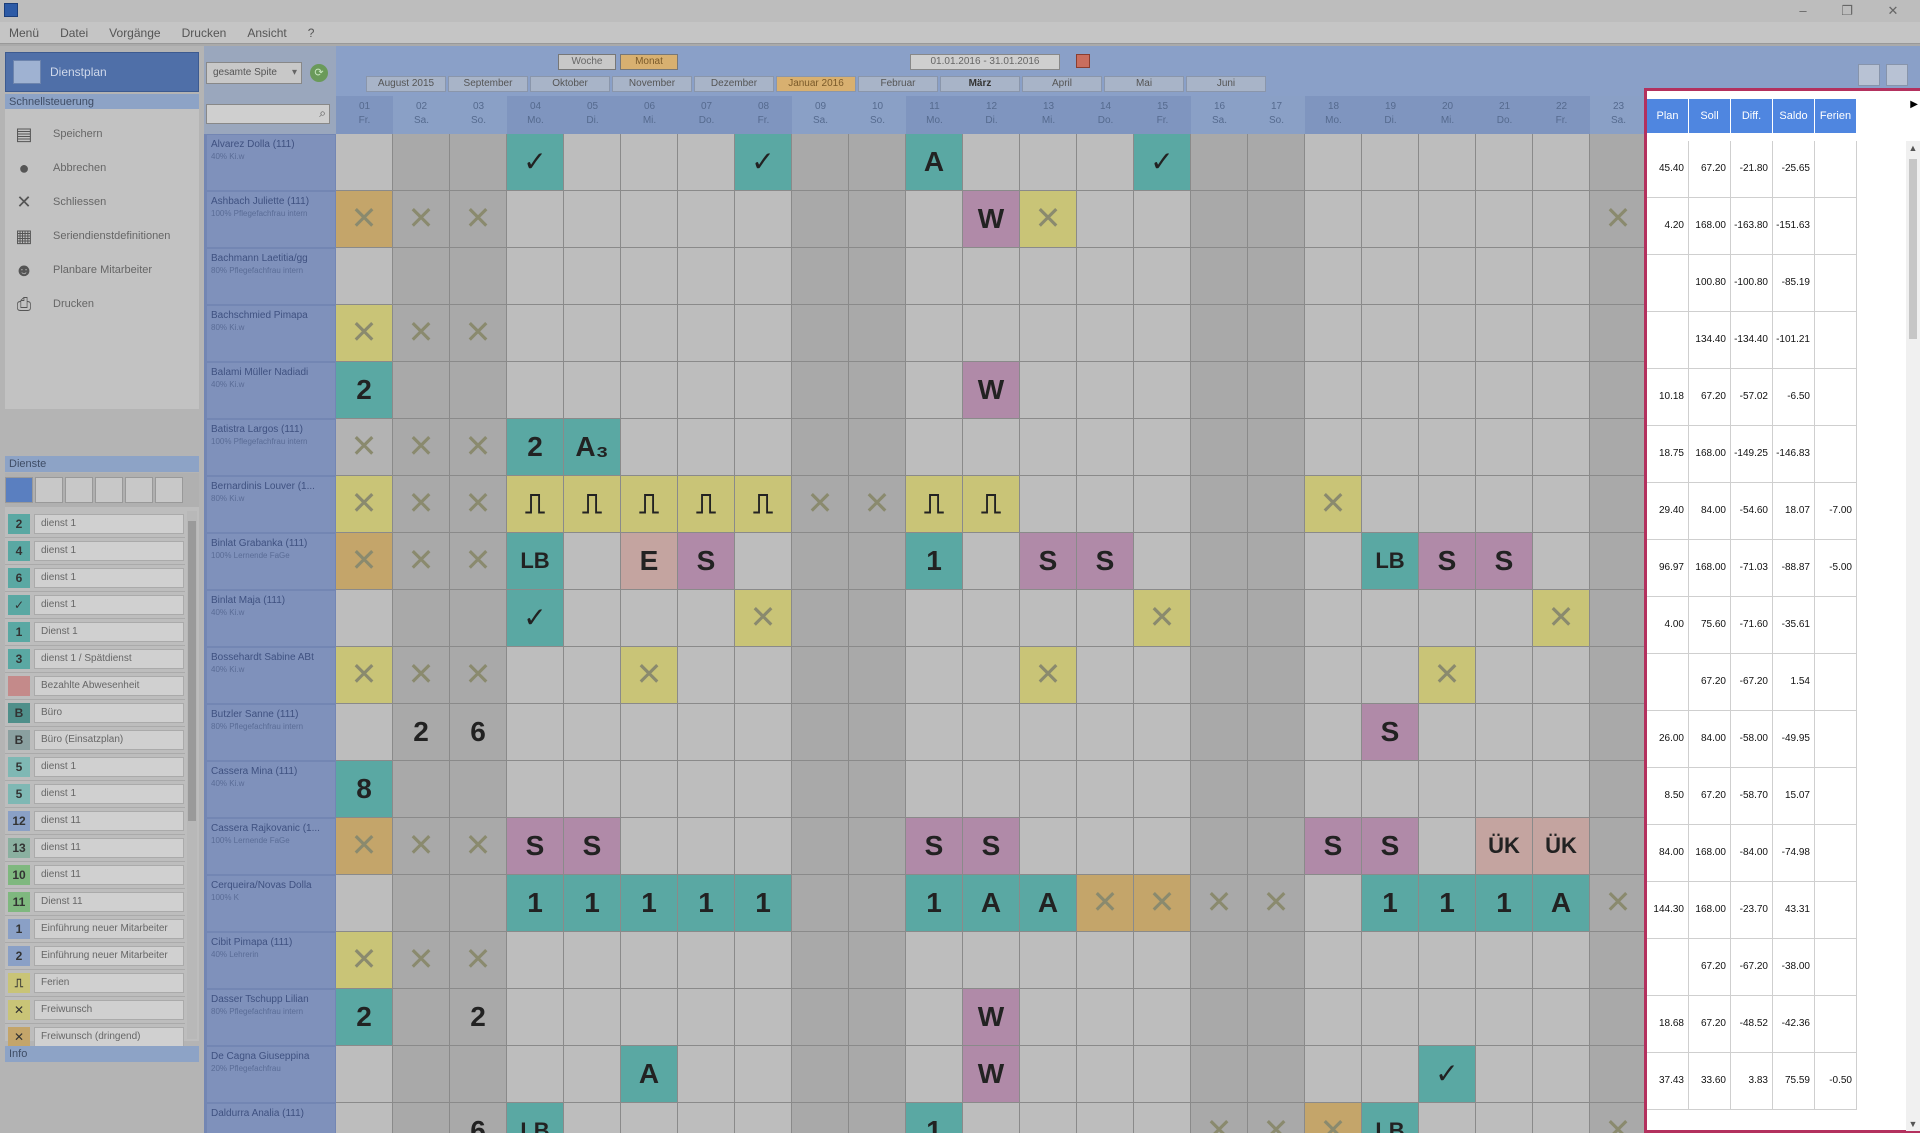 The width and height of the screenshot is (1920, 1133). Describe the element at coordinates (406, 84) in the screenshot. I see `month-tab: August 2015` at that location.